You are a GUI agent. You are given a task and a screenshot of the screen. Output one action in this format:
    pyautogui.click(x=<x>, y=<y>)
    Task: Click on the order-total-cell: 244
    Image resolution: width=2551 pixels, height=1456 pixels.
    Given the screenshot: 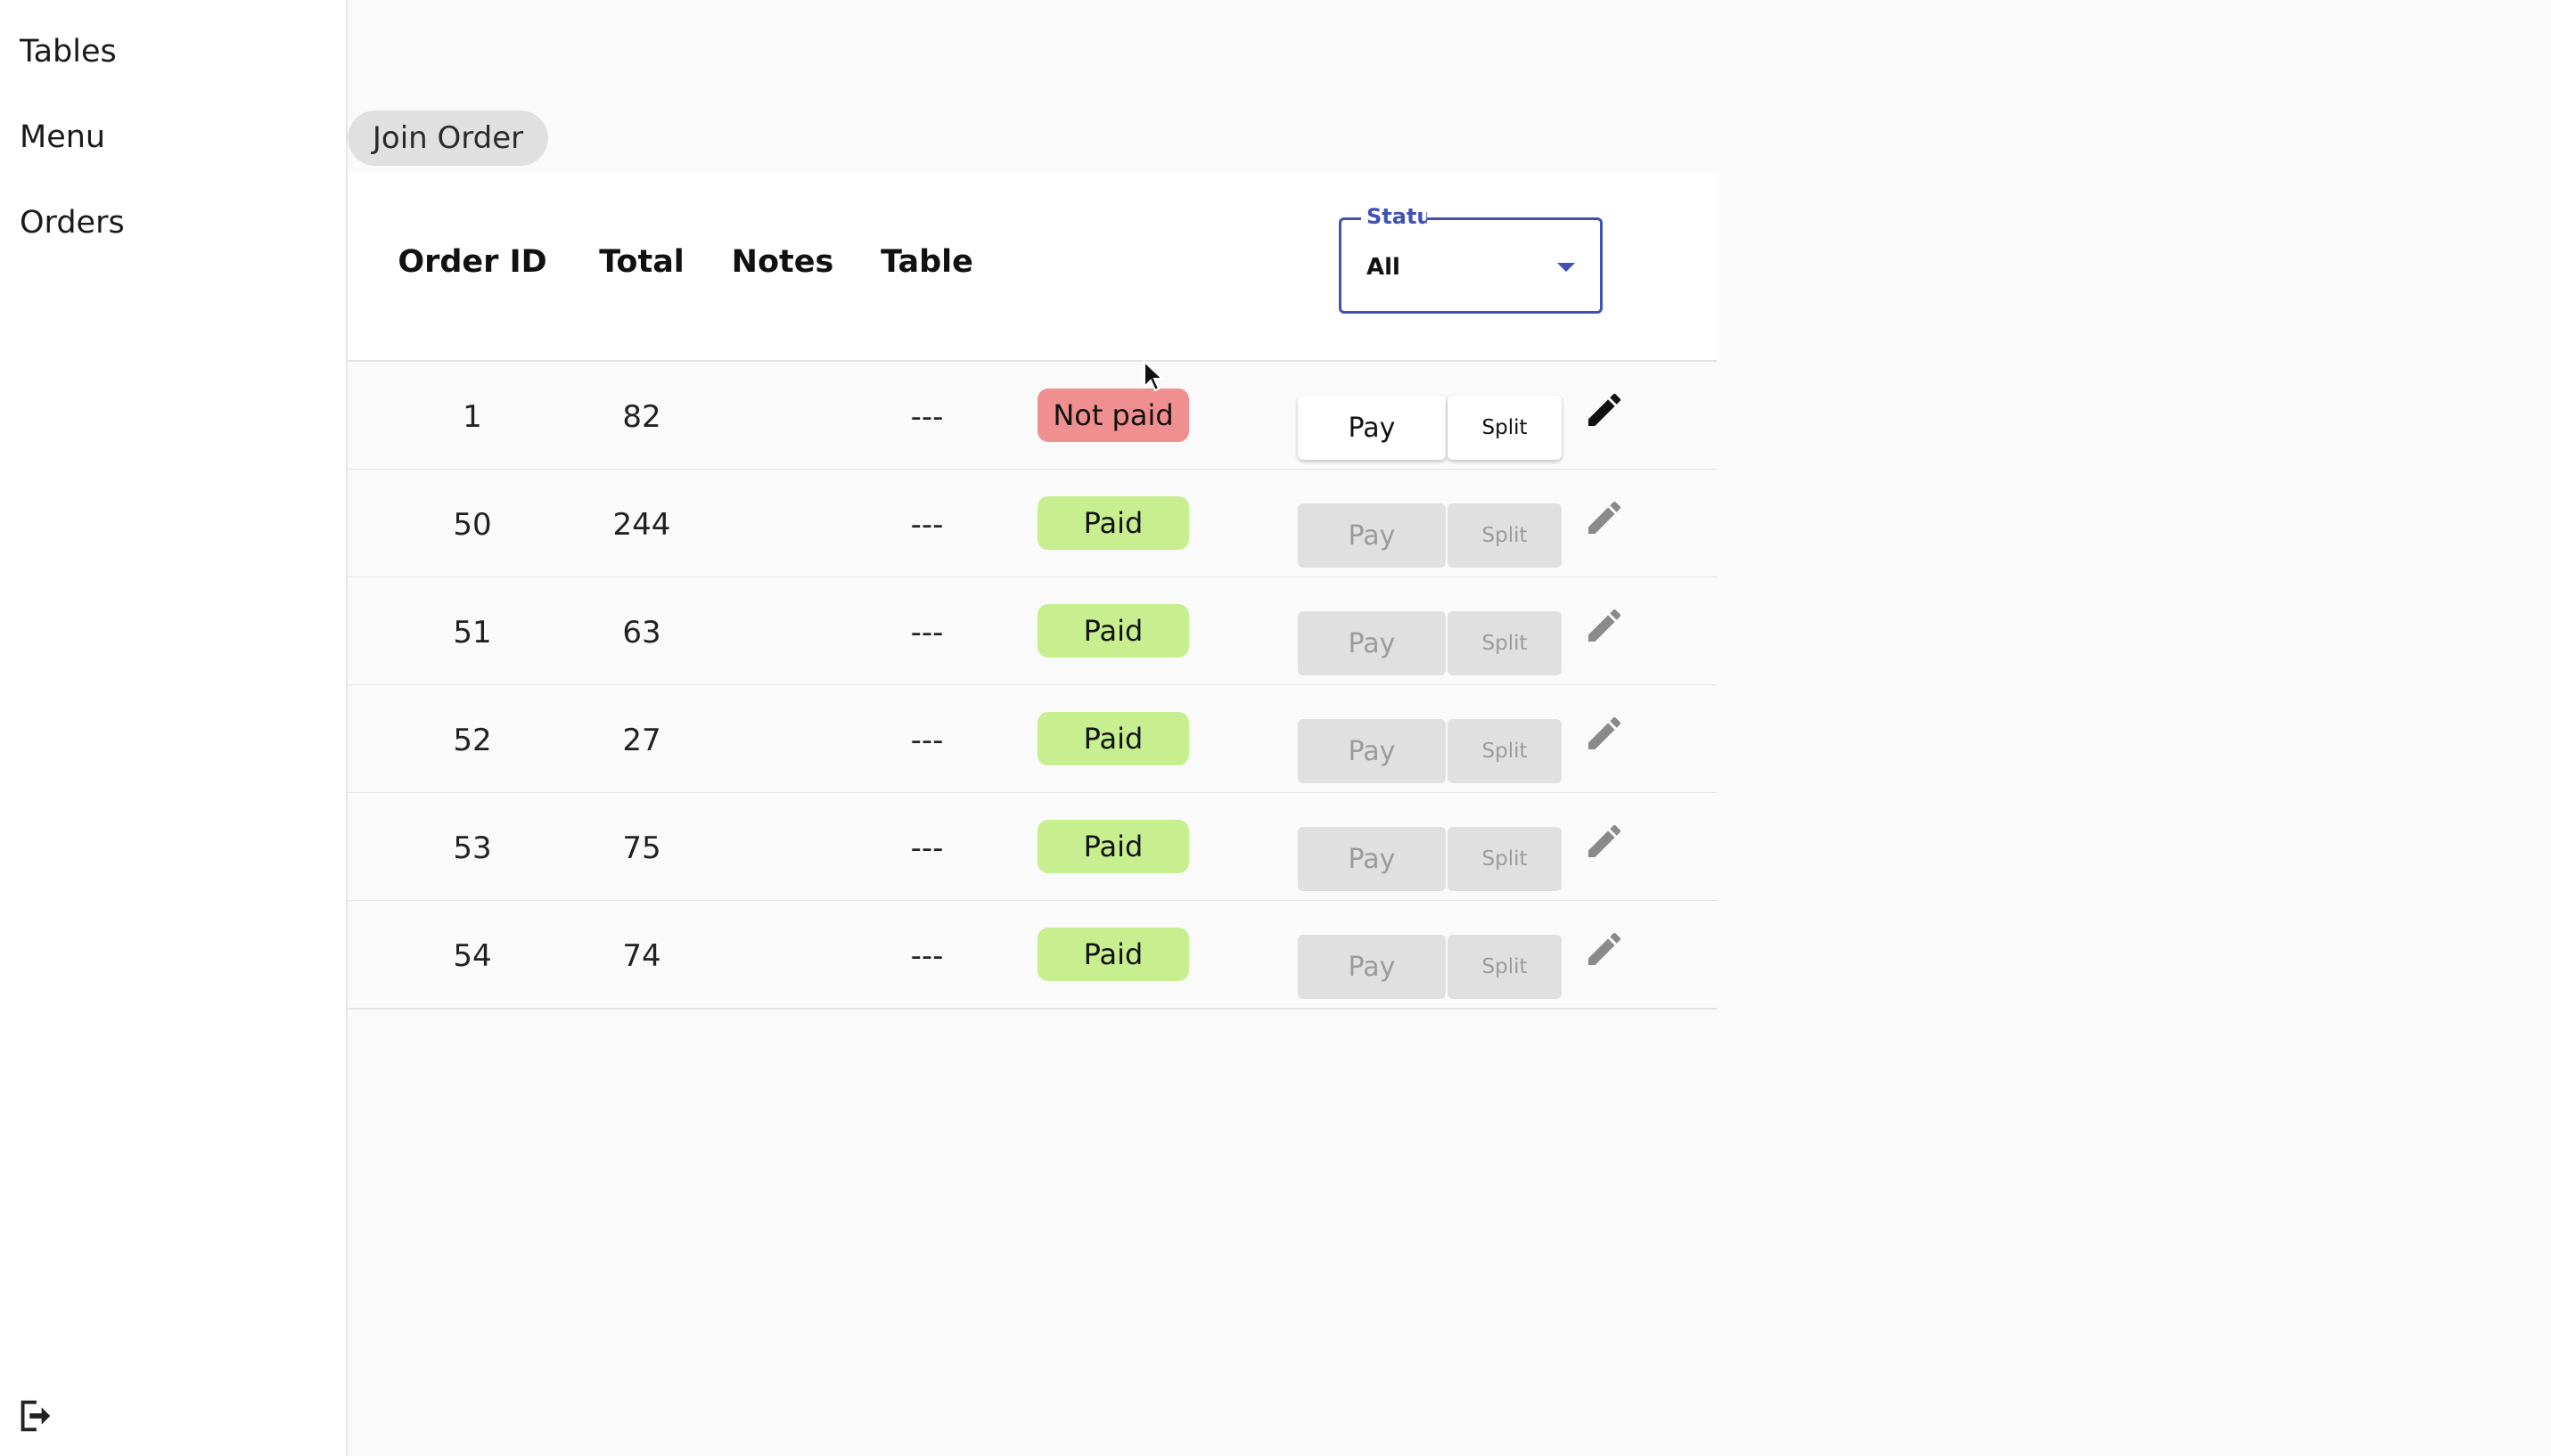 What is the action you would take?
    pyautogui.click(x=641, y=525)
    